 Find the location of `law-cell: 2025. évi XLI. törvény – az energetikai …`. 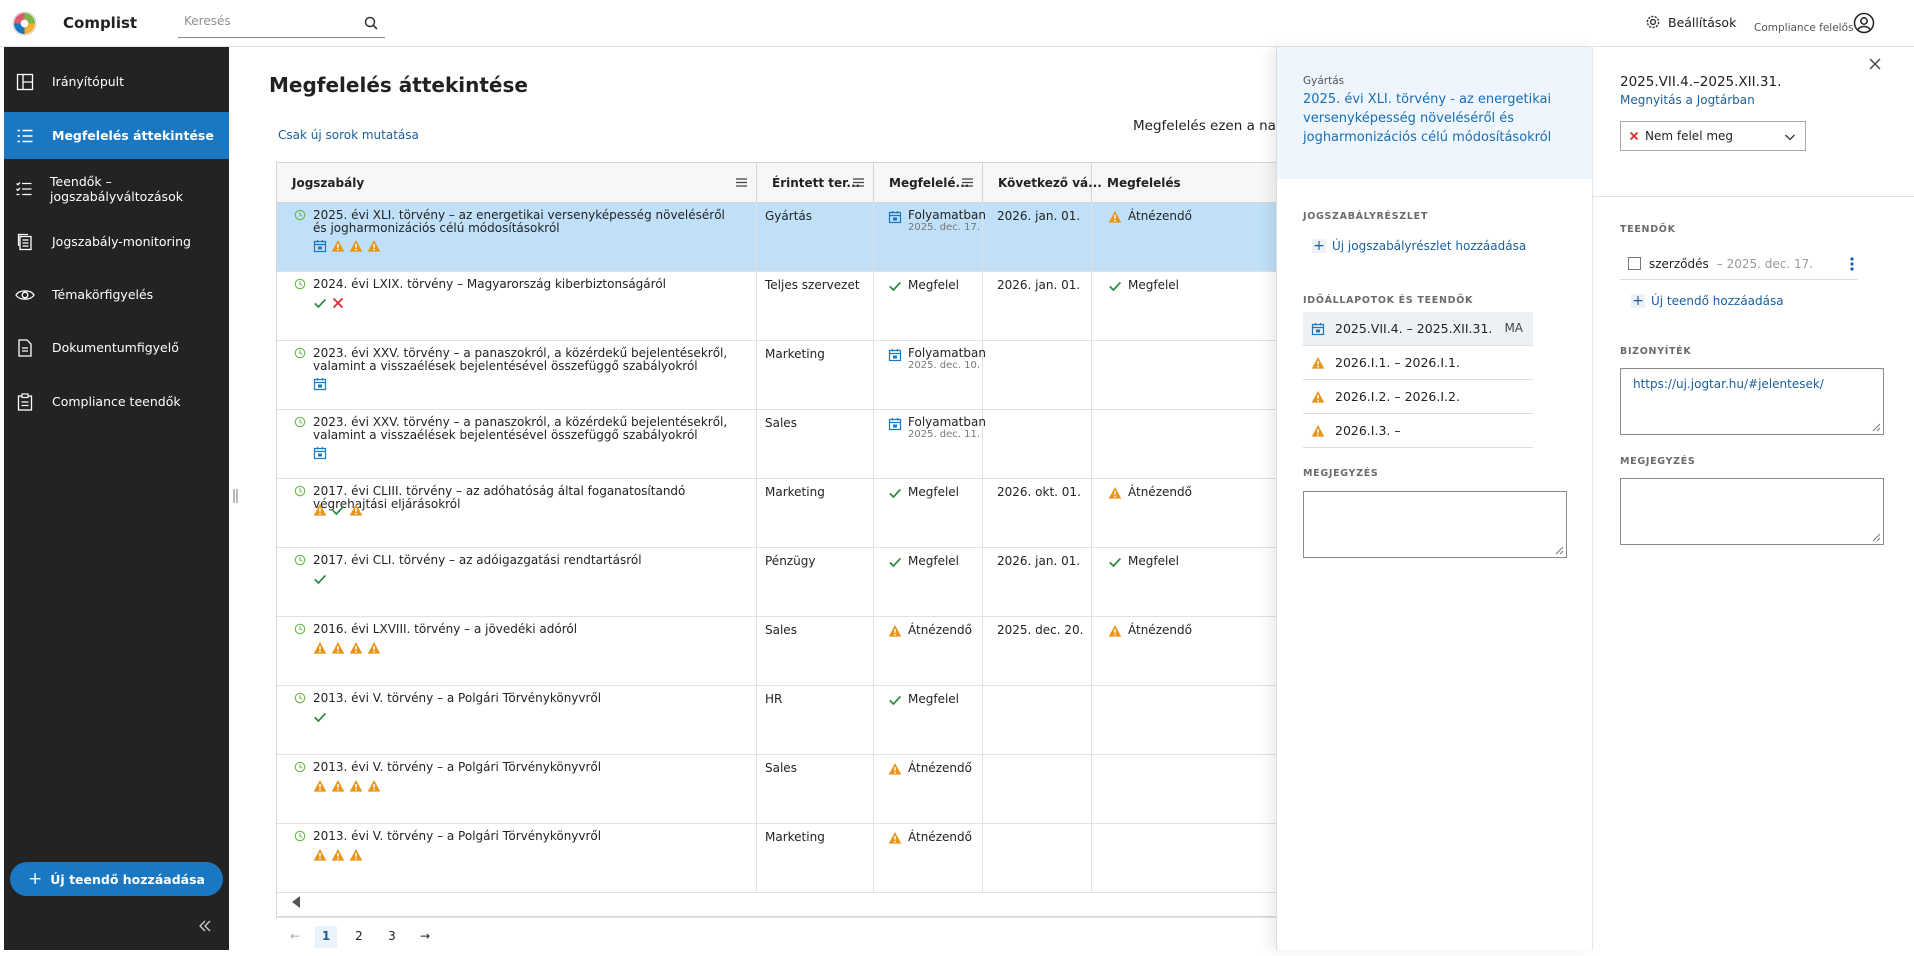

law-cell: 2025. évi XLI. törvény – az energetikai … is located at coordinates (517, 237).